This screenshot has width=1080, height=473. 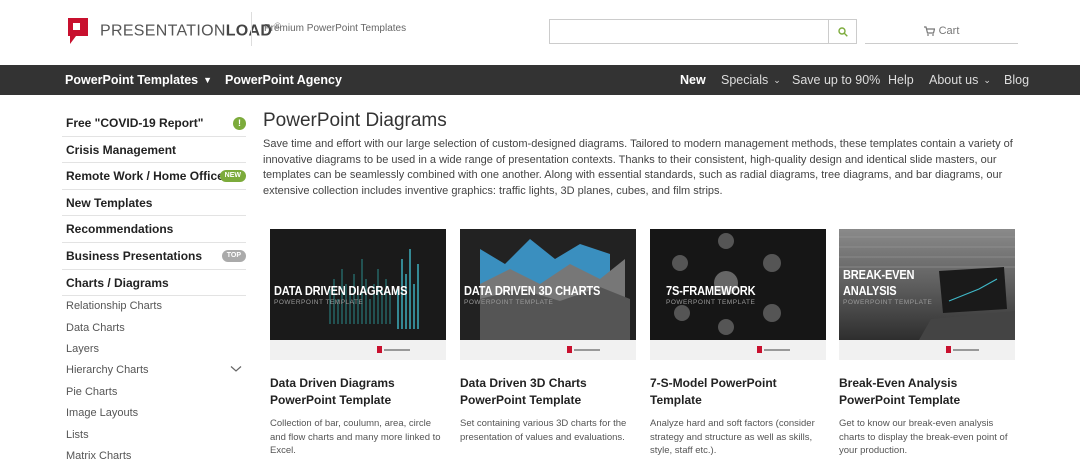 I want to click on search-button, so click(x=842, y=31).